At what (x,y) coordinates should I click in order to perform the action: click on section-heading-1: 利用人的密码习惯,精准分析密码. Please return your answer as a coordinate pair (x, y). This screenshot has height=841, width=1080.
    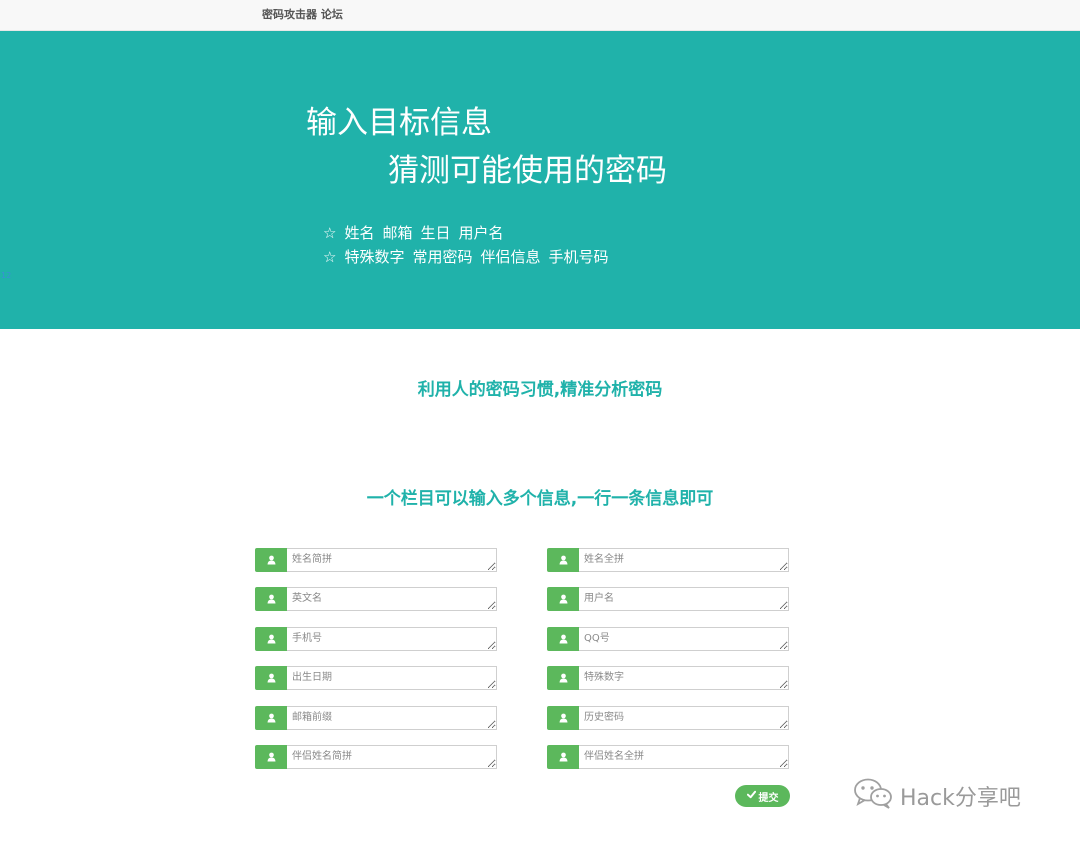
    Looking at the image, I should click on (540, 390).